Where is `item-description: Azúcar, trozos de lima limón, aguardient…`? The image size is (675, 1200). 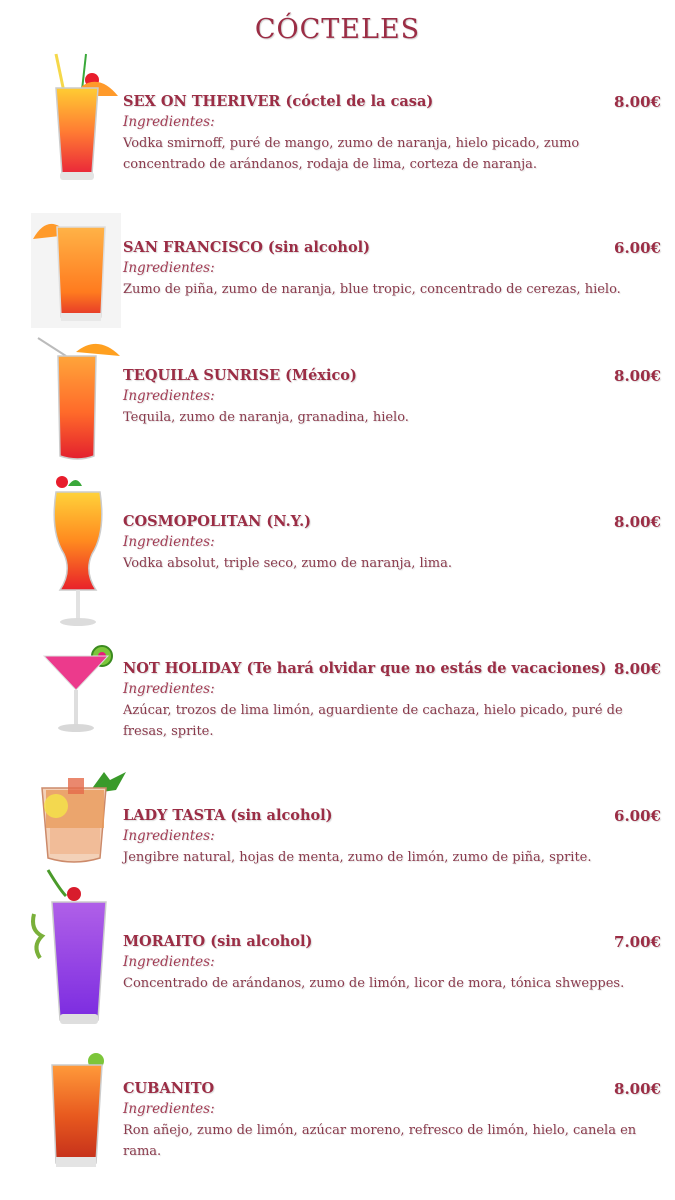
item-description: Azúcar, trozos de lima limón, aguardient… is located at coordinates (373, 721).